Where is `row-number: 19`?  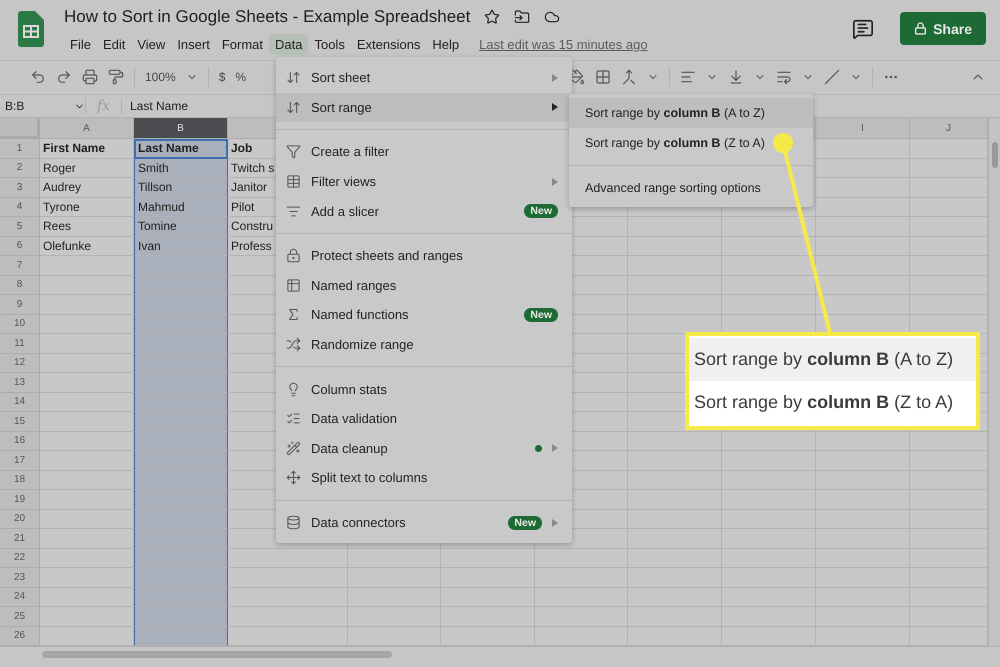 row-number: 19 is located at coordinates (20, 500).